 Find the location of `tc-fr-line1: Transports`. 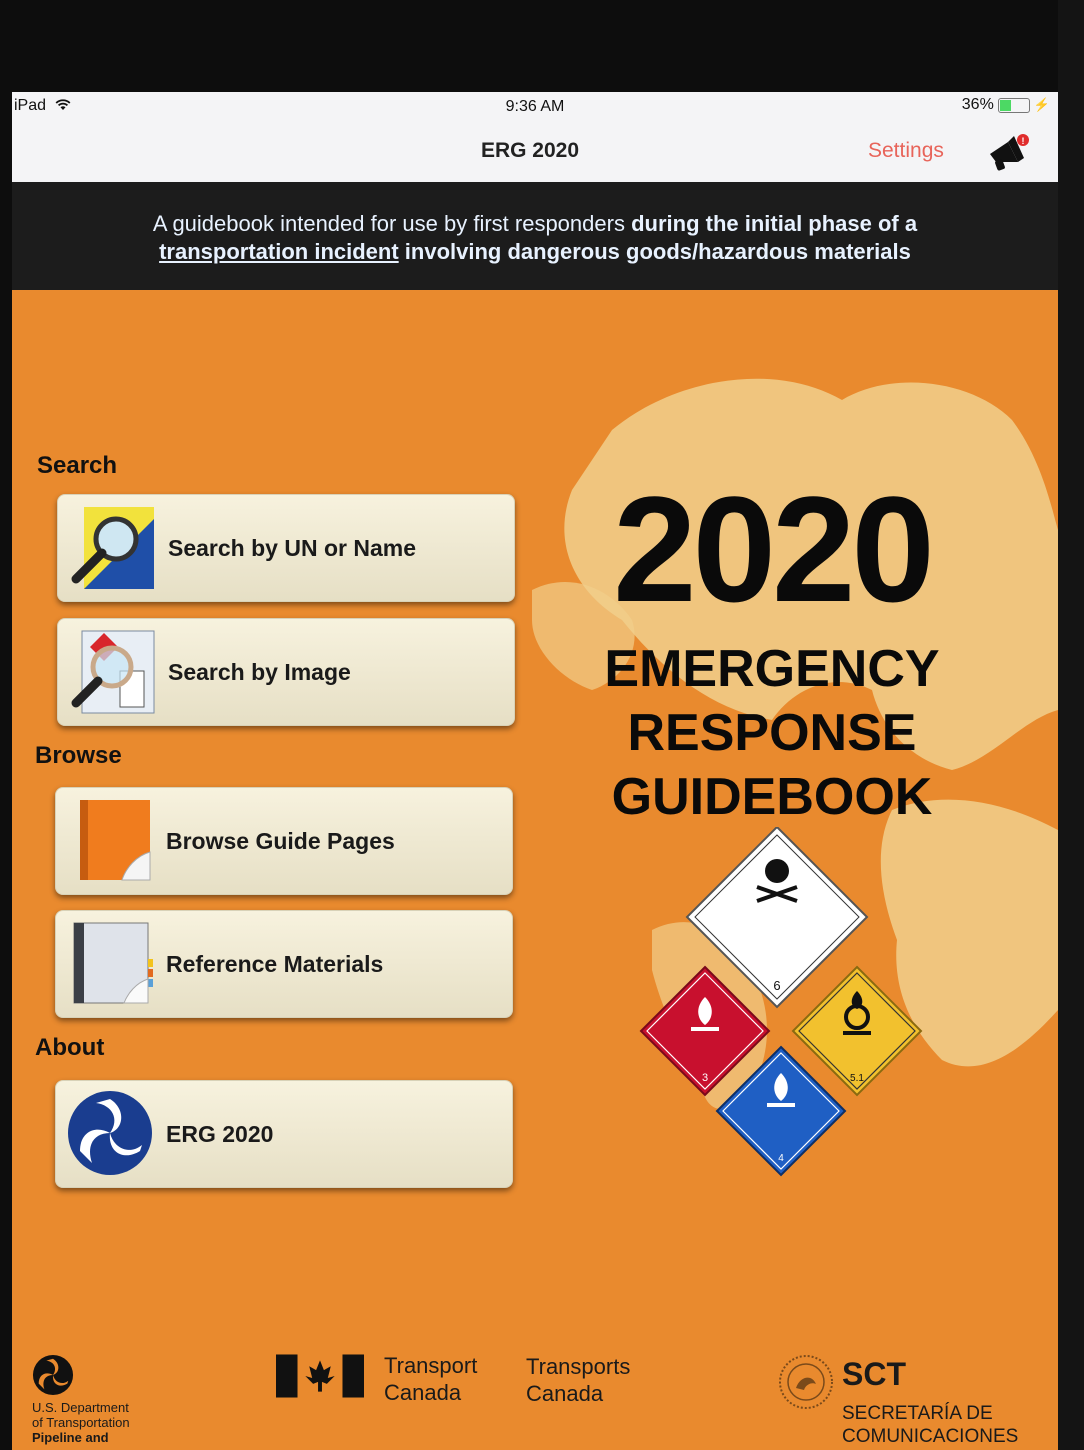

tc-fr-line1: Transports is located at coordinates (578, 1366).